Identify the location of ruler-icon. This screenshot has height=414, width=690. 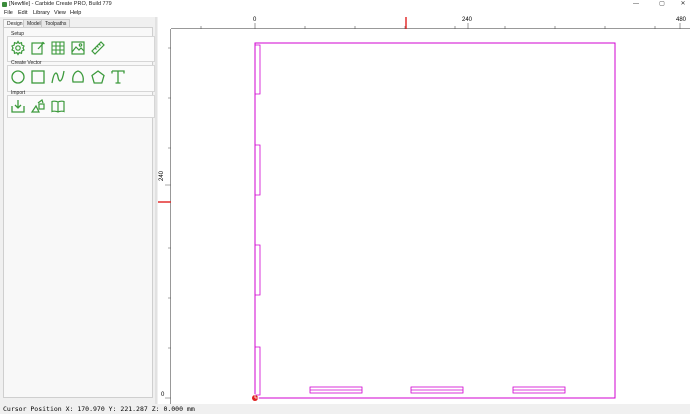
(98, 48).